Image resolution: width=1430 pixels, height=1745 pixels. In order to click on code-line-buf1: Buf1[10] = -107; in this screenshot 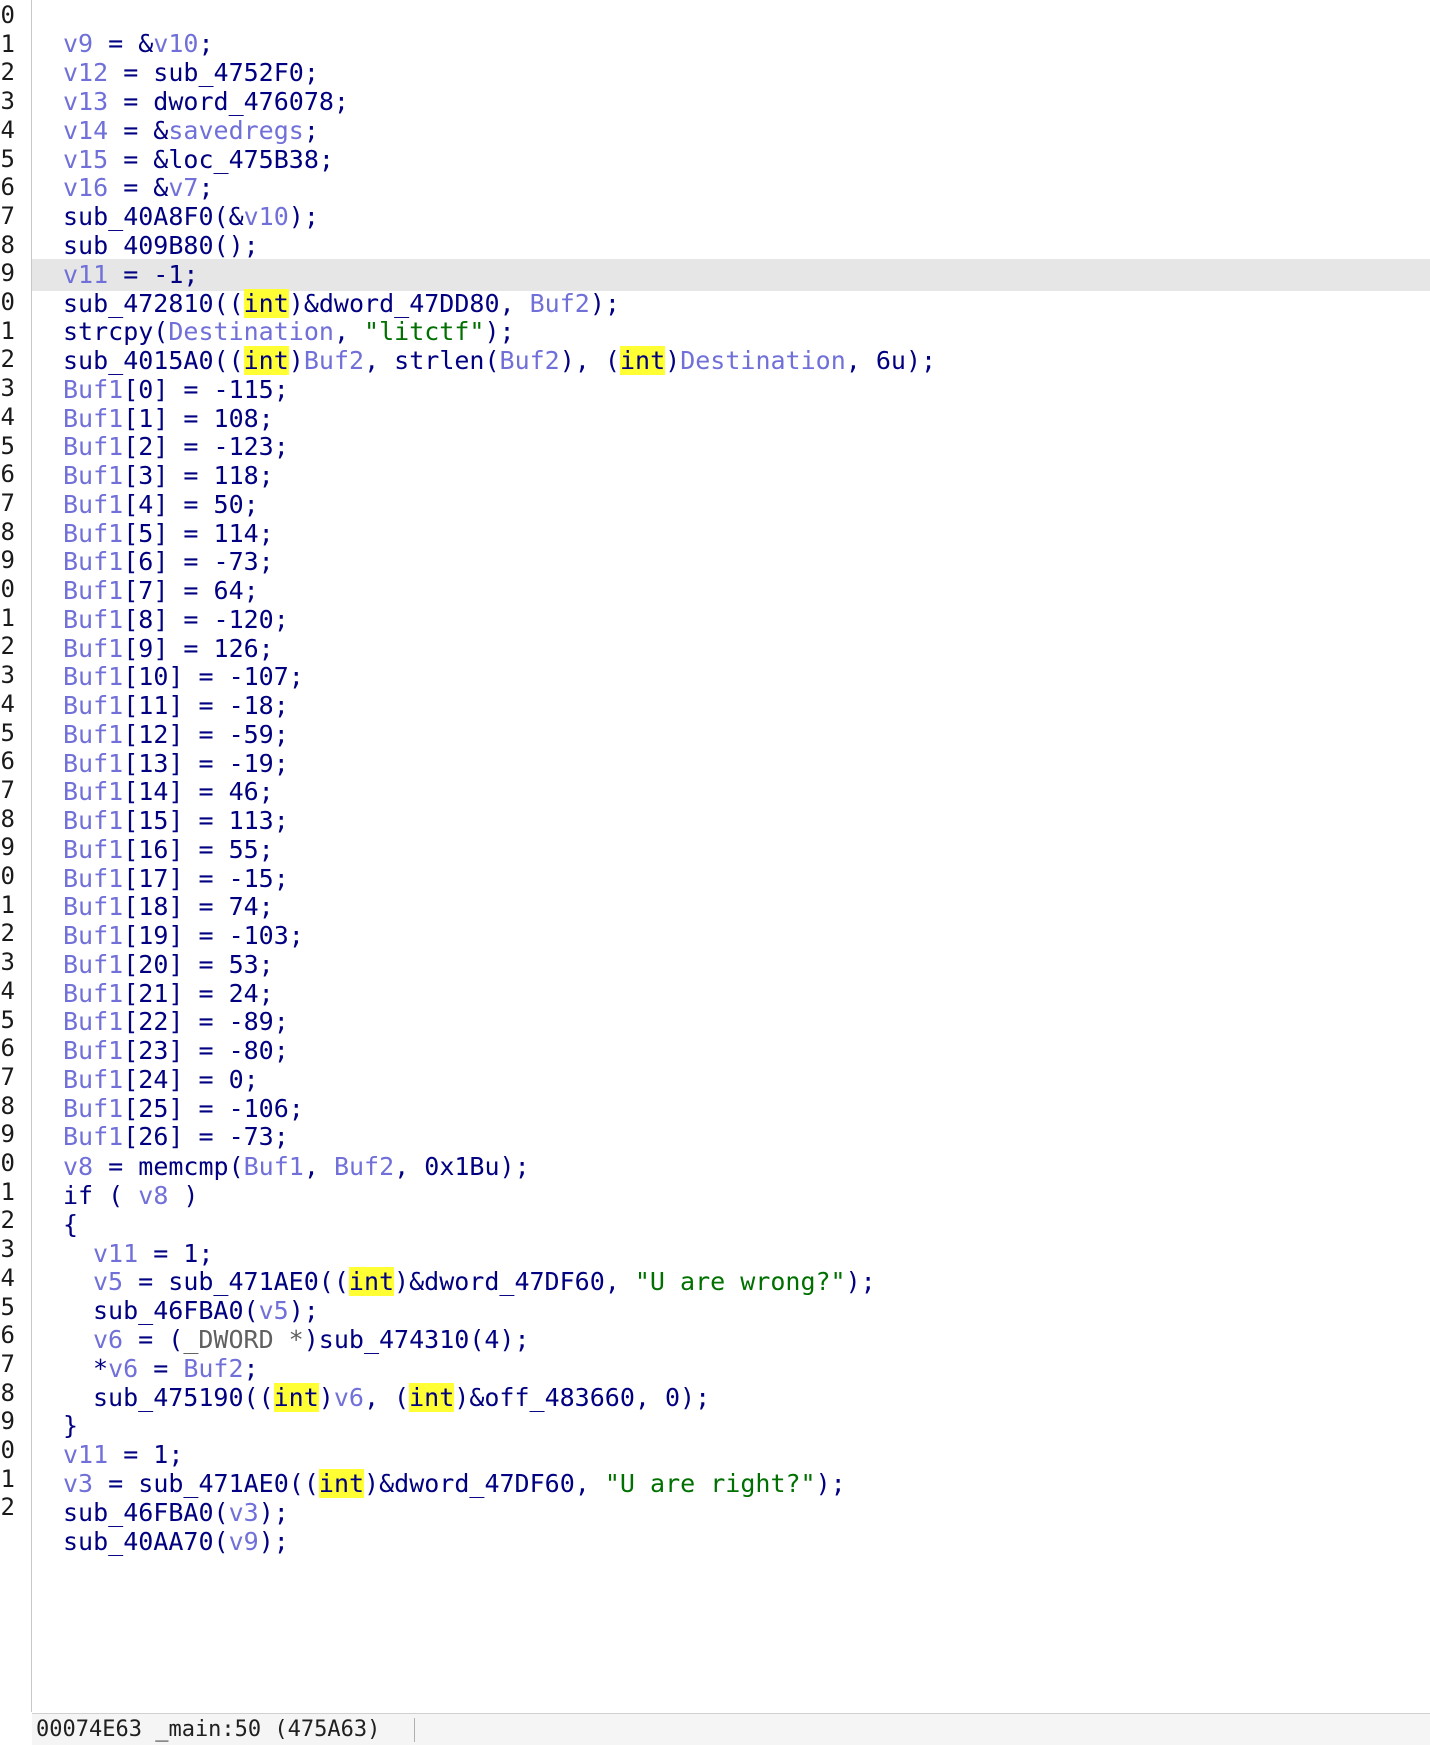, I will do `click(731, 677)`.